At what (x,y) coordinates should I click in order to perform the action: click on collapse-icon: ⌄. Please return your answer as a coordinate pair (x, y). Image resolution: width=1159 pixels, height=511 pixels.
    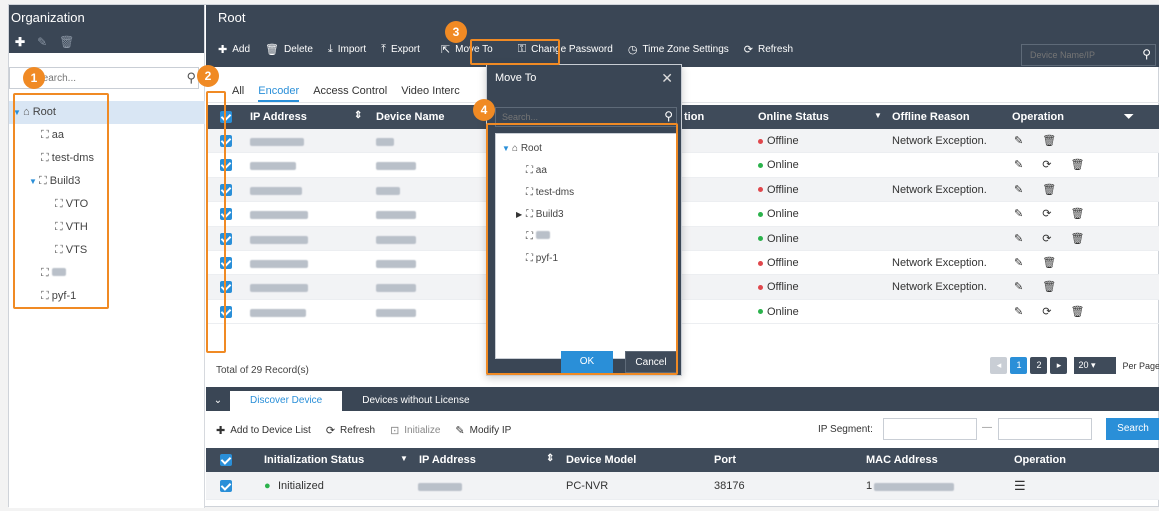
    Looking at the image, I should click on (218, 401).